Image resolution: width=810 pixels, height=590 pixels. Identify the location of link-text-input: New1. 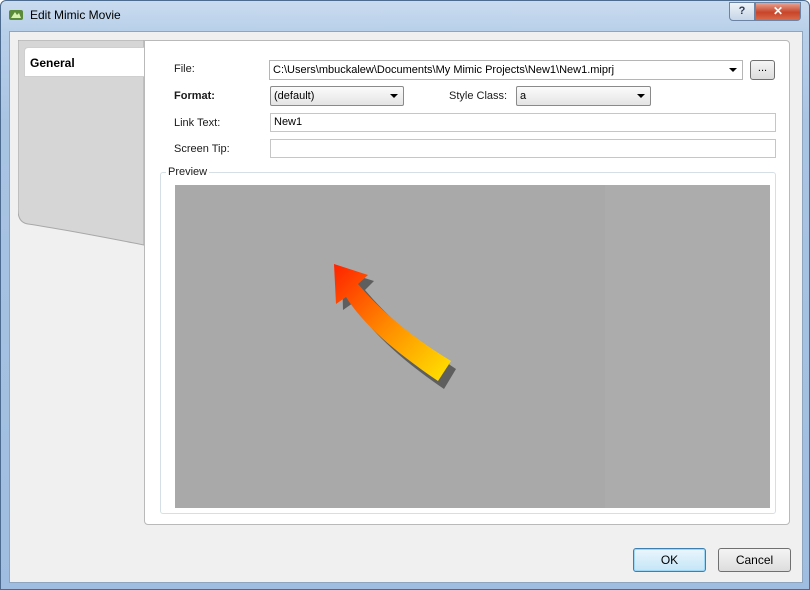
(523, 122).